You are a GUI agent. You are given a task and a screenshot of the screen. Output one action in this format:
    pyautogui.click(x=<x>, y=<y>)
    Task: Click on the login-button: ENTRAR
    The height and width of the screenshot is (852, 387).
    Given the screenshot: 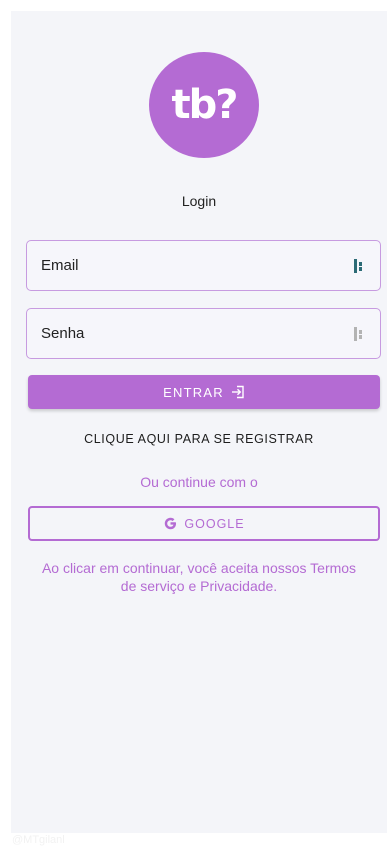 What is the action you would take?
    pyautogui.click(x=204, y=392)
    